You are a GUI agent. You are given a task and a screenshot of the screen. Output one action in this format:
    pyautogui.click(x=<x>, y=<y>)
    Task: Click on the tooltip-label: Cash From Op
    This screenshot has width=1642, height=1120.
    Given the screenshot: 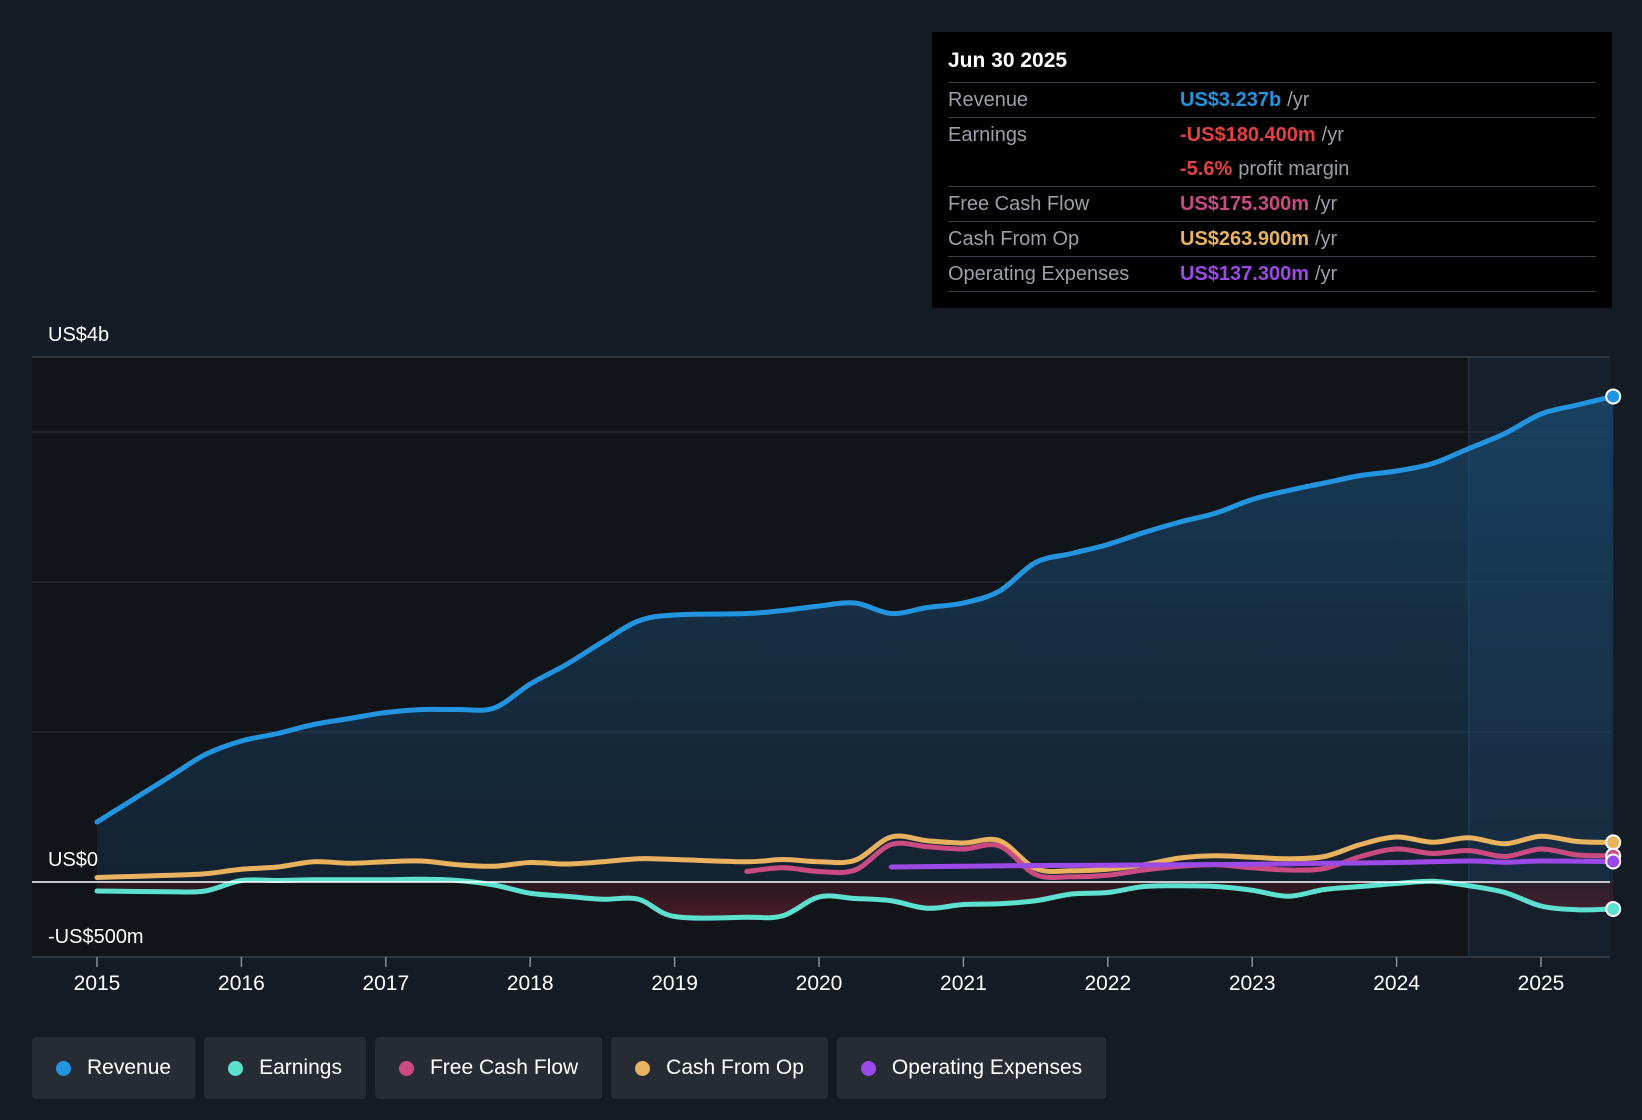 What is the action you would take?
    pyautogui.click(x=1014, y=239)
    